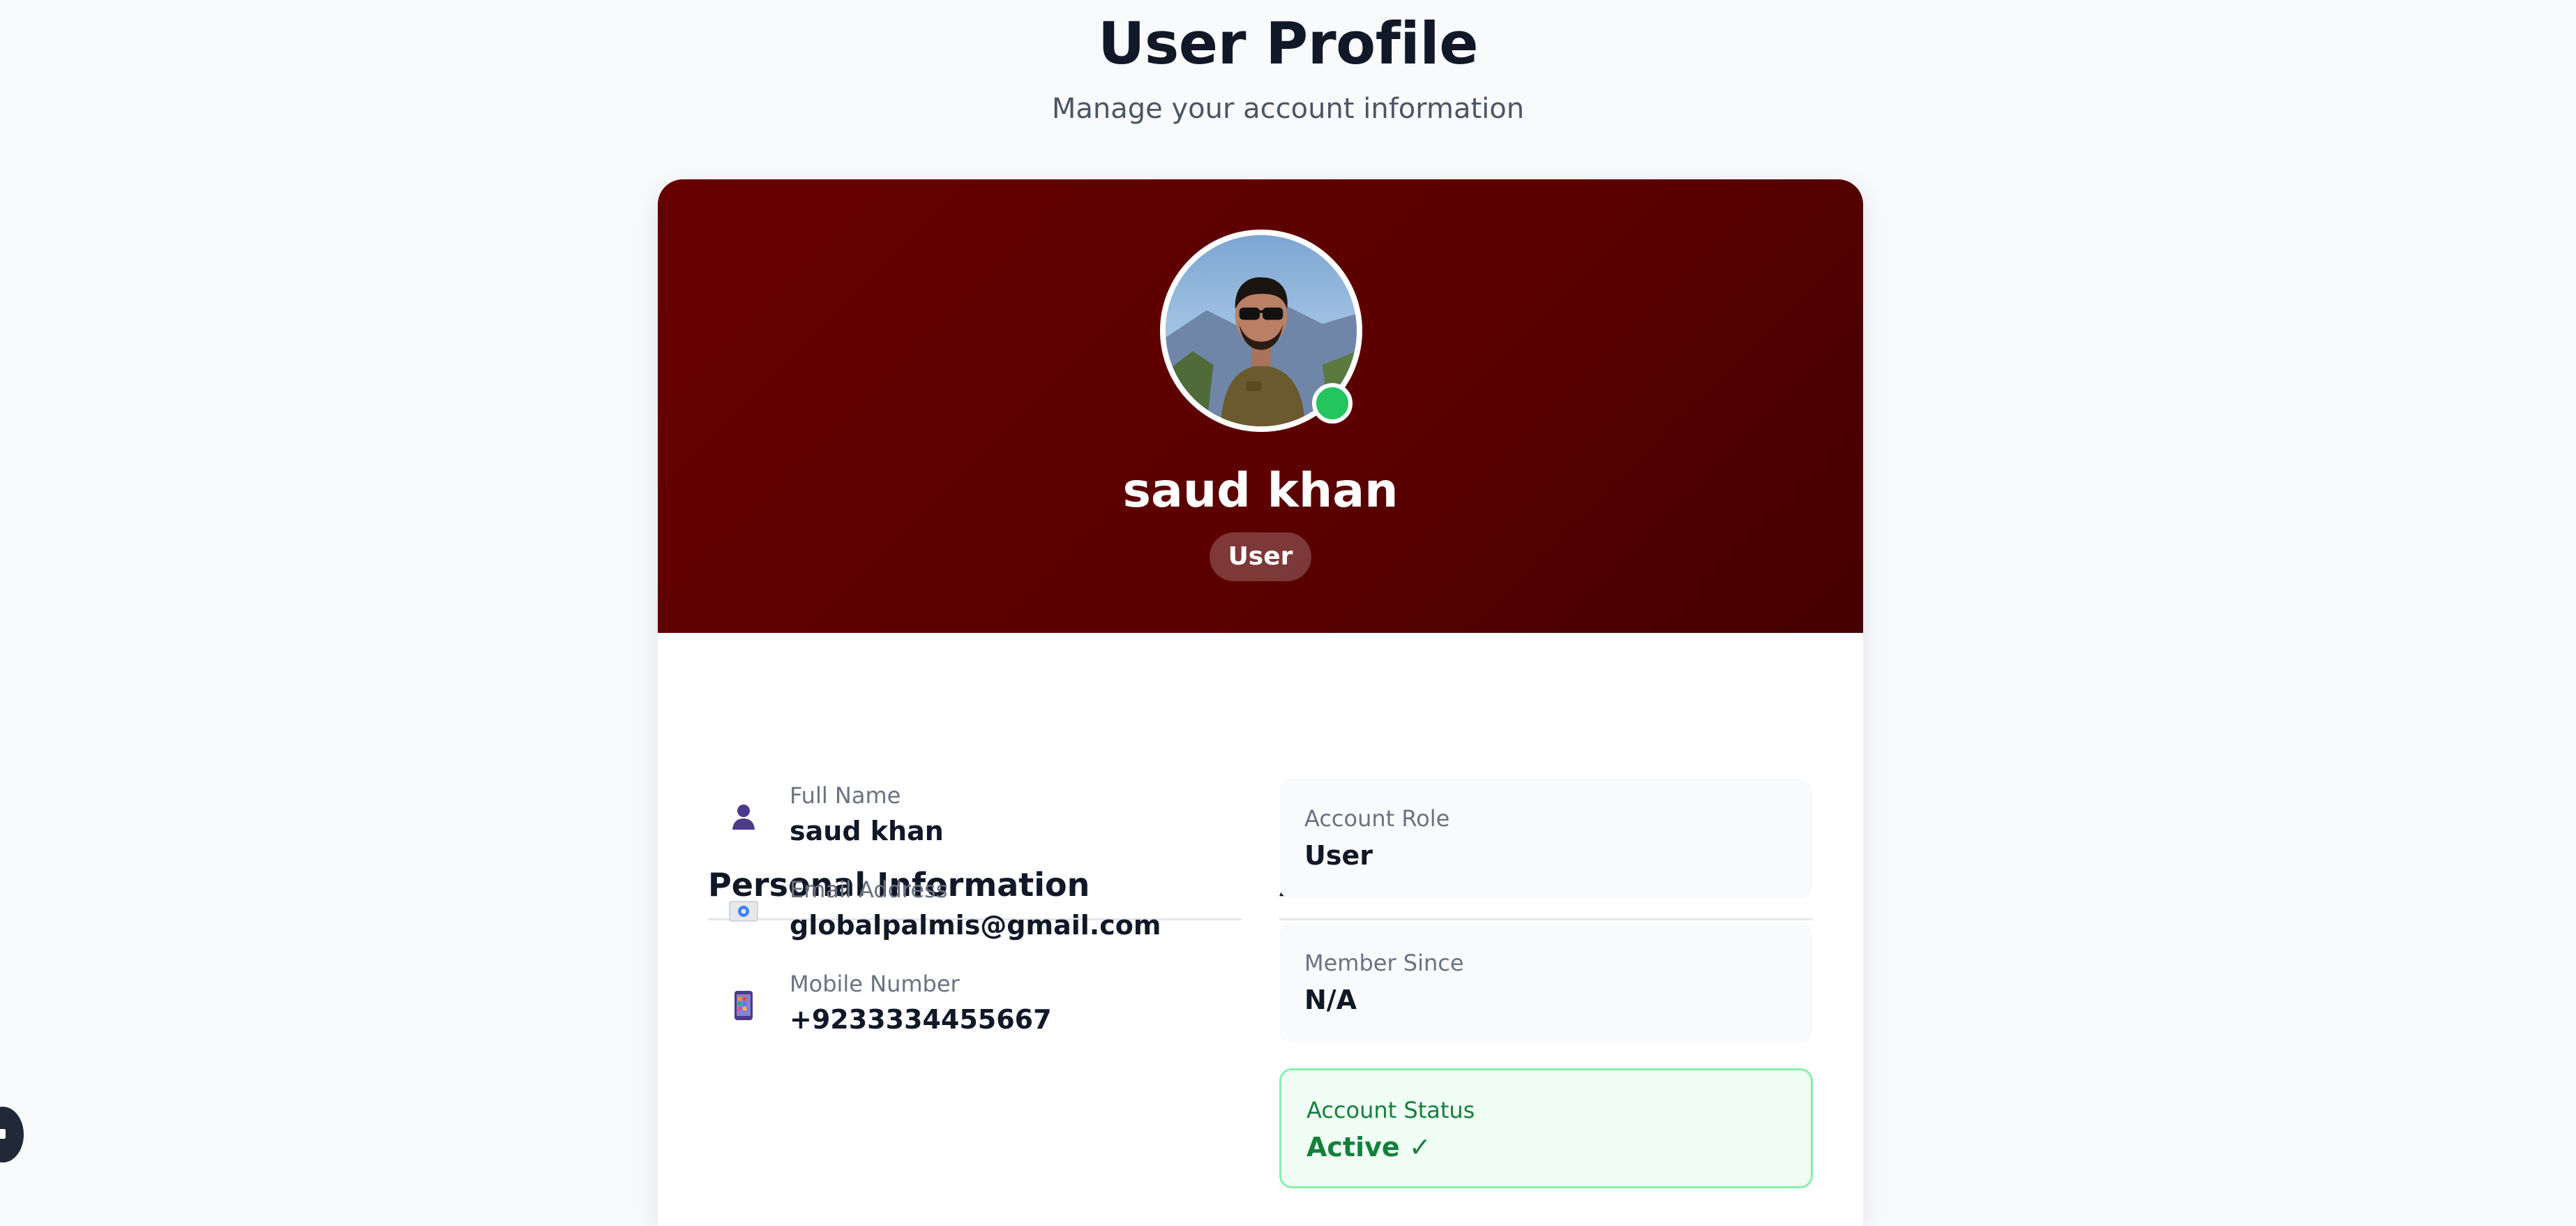 The width and height of the screenshot is (2576, 1226). Describe the element at coordinates (875, 984) in the screenshot. I see `mobile-number-label: Mobile Number` at that location.